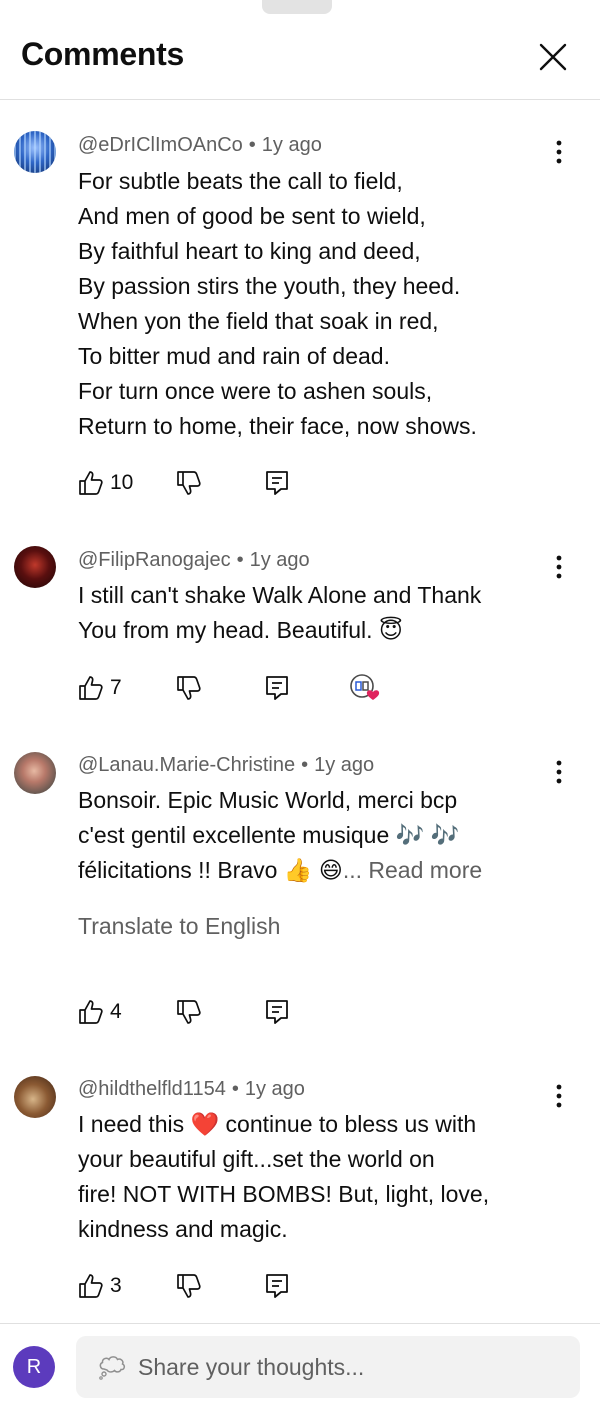 This screenshot has width=600, height=1409. Describe the element at coordinates (234, 356) in the screenshot. I see `comment-line: To bitter mud and rain of dead.` at that location.